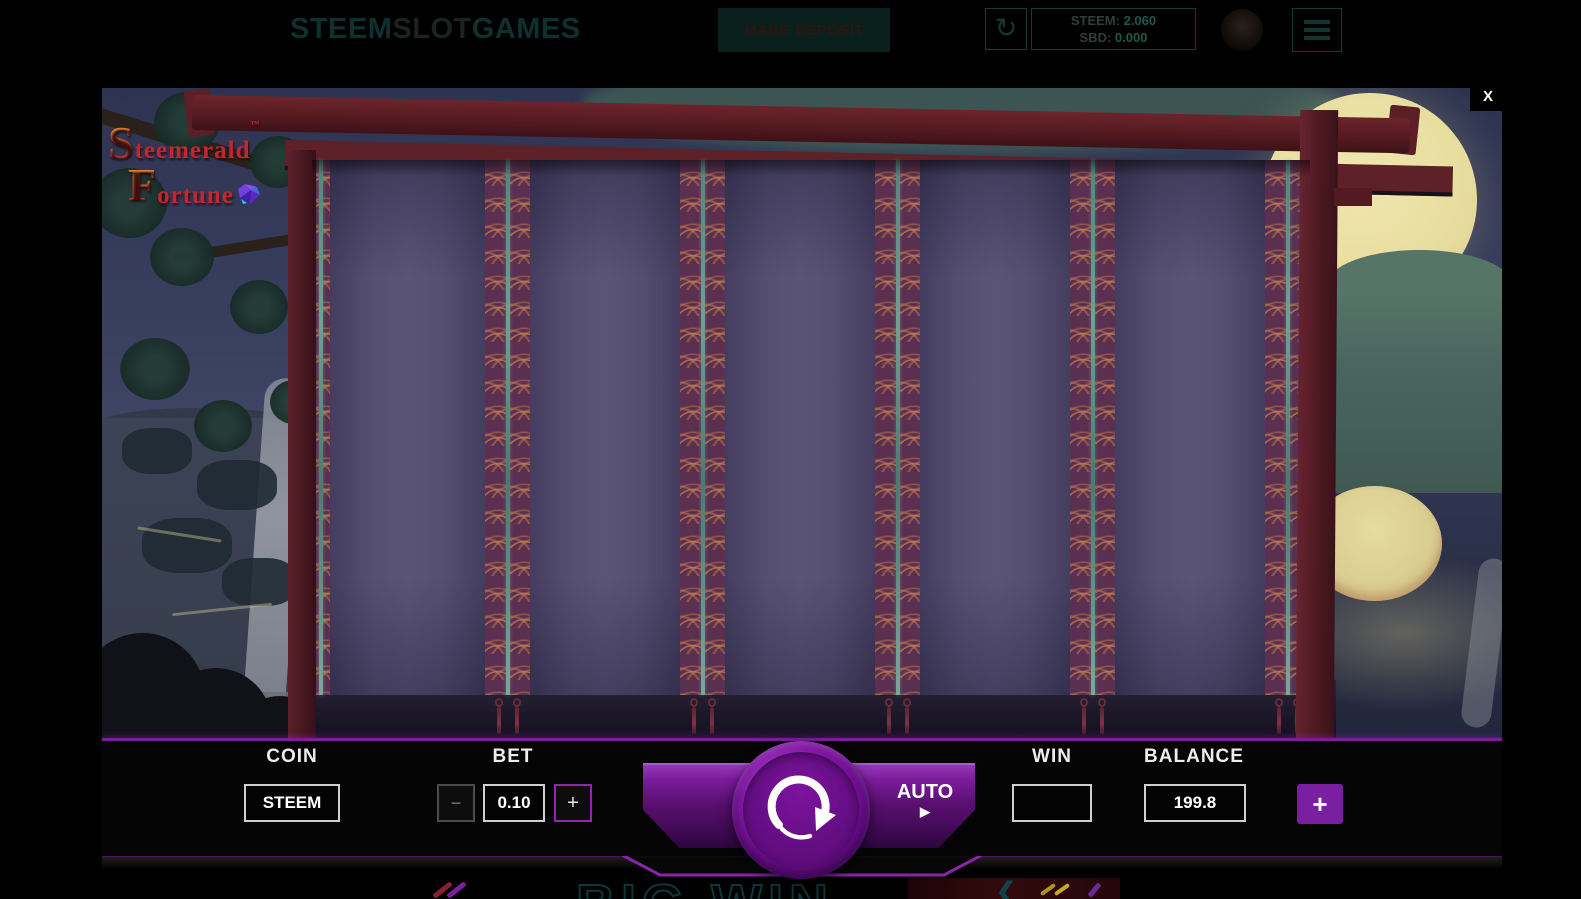  What do you see at coordinates (925, 811) in the screenshot?
I see `play-triangle-icon: ▶` at bounding box center [925, 811].